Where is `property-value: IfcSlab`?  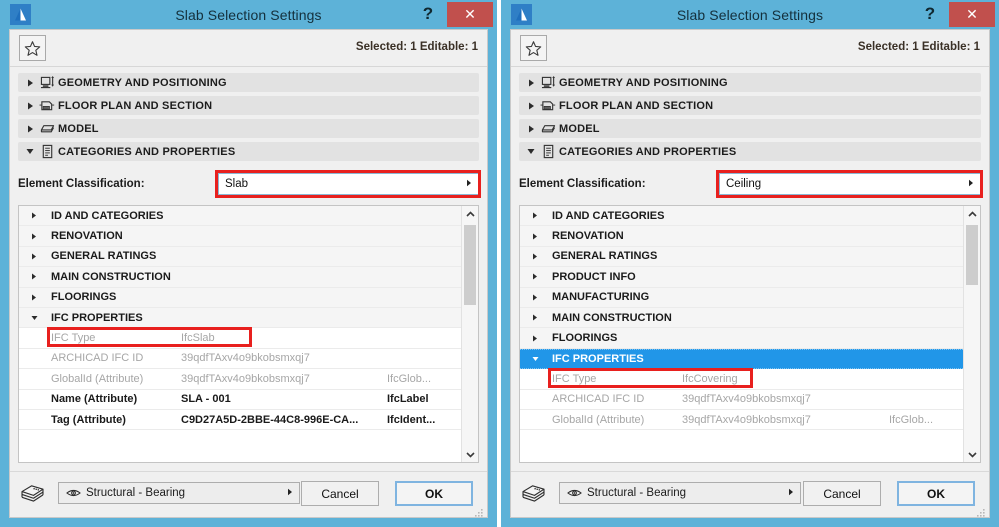
property-value: IfcSlab is located at coordinates (198, 338).